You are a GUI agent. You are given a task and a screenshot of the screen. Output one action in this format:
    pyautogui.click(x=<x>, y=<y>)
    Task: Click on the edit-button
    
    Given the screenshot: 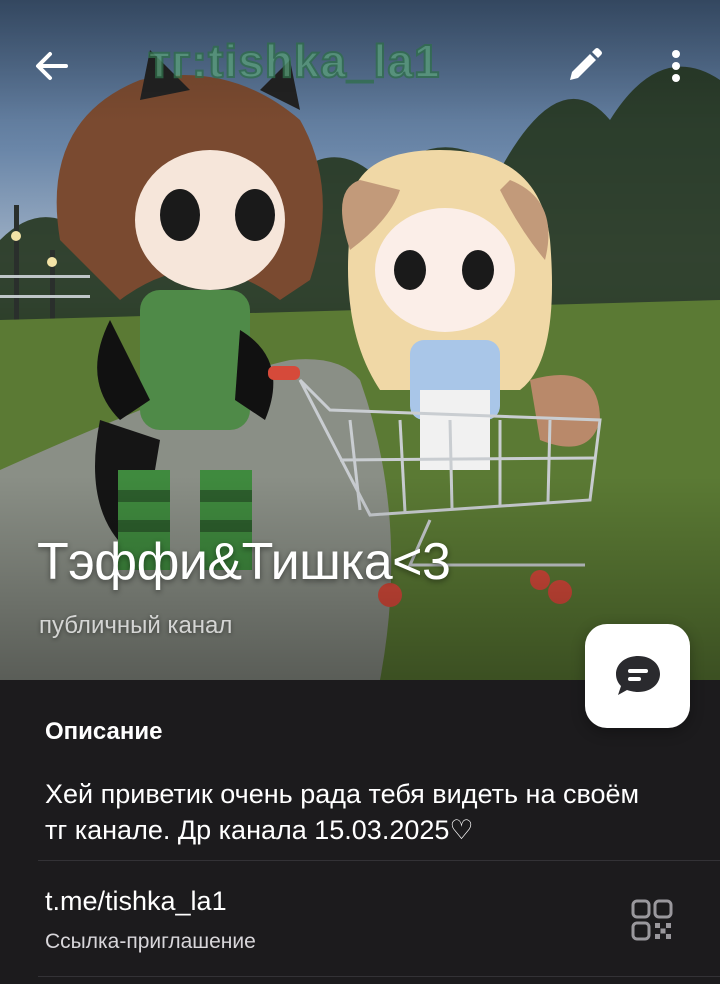 What is the action you would take?
    pyautogui.click(x=584, y=66)
    